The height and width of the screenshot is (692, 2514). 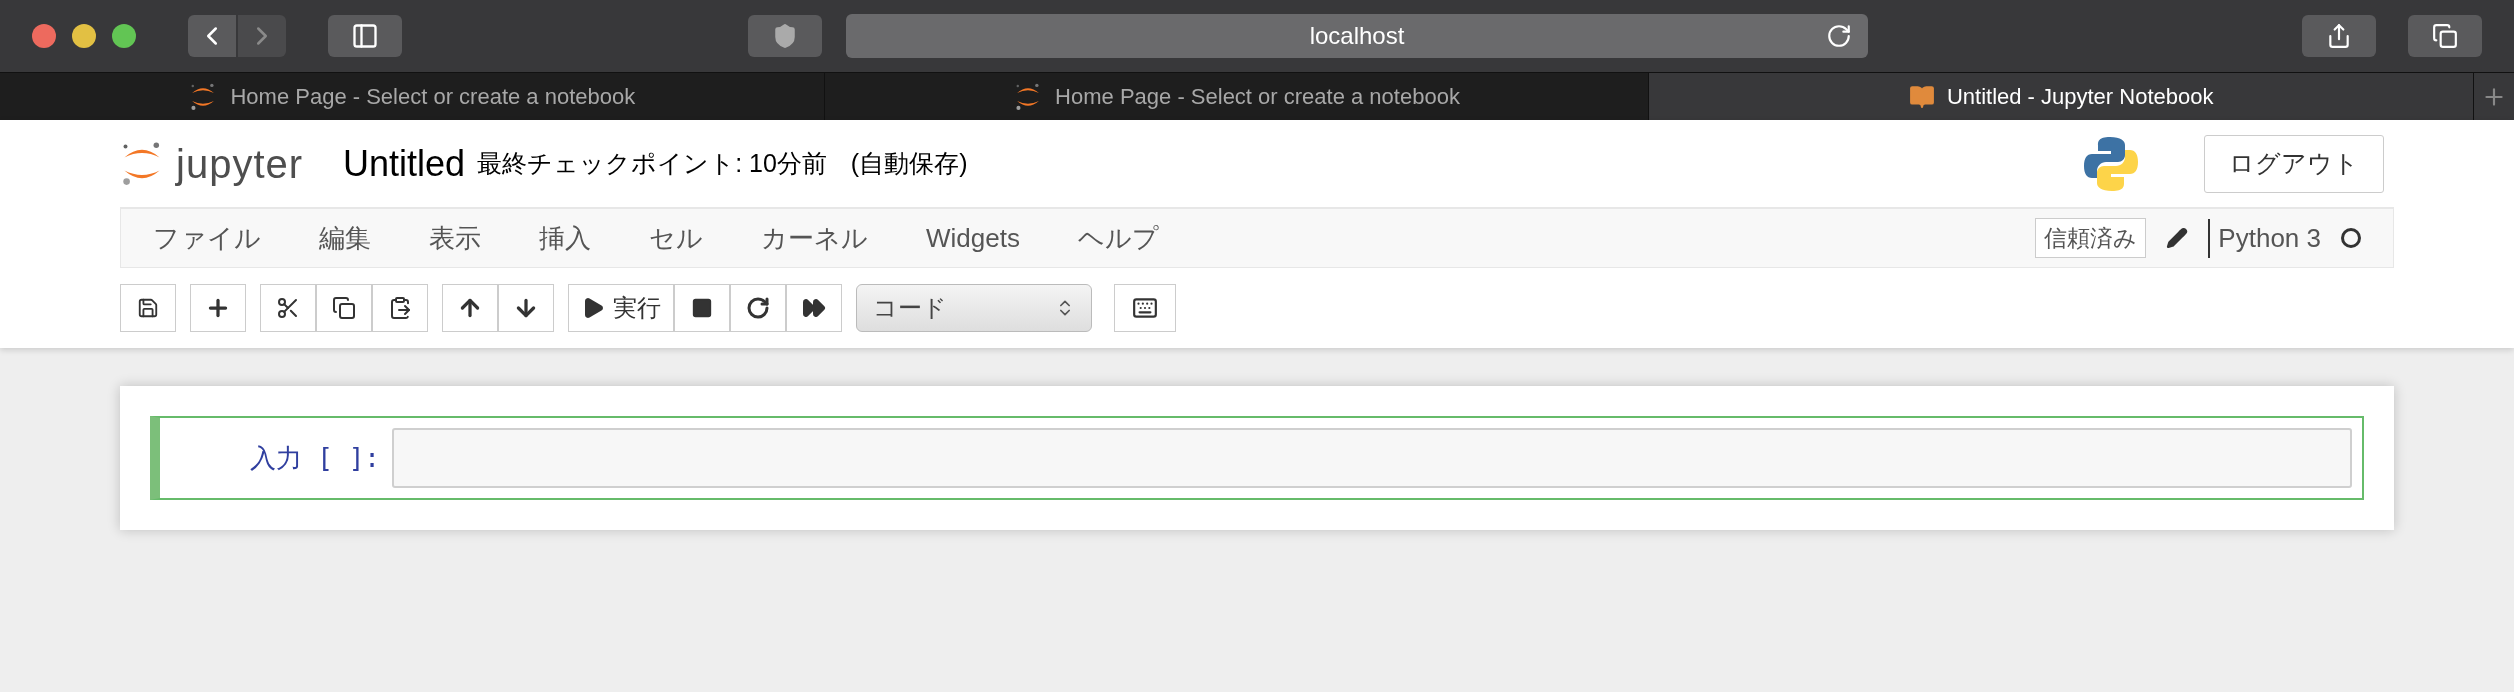 I want to click on fast-forward-icon, so click(x=814, y=308).